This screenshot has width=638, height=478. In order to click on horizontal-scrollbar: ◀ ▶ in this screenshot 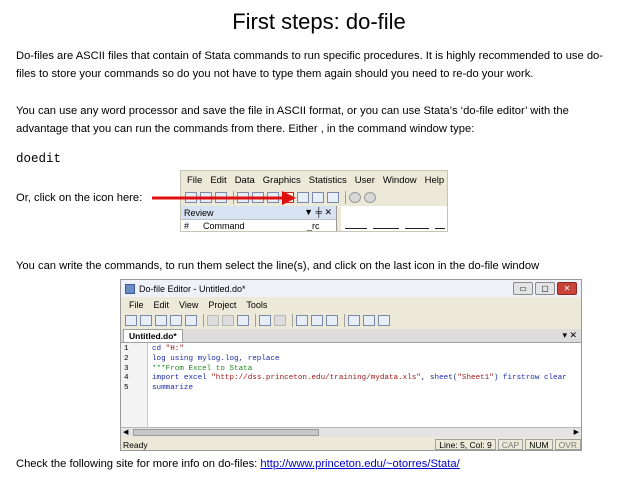, I will do `click(351, 432)`.